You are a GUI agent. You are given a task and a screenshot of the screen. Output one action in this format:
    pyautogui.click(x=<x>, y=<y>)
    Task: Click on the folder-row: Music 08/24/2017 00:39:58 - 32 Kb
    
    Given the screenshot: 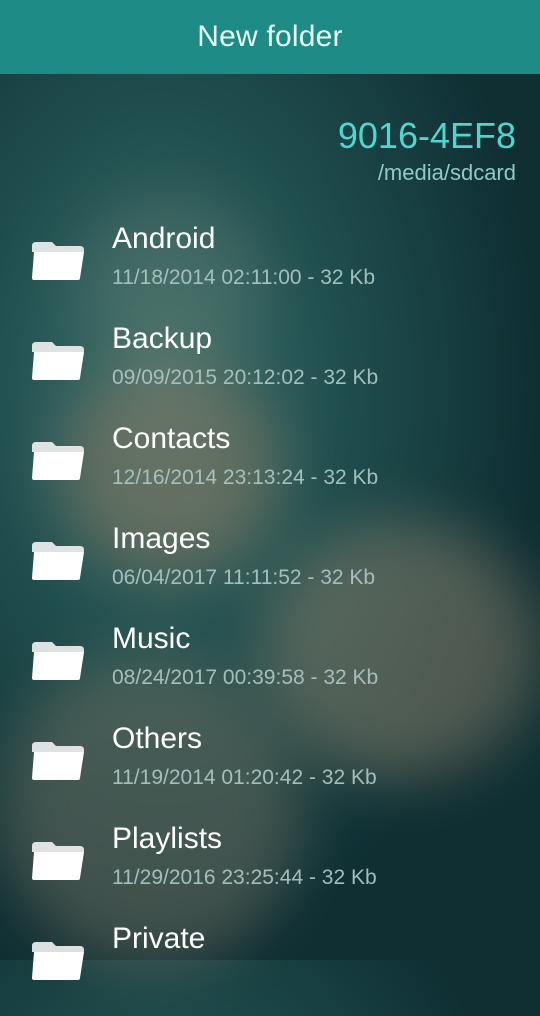 What is the action you would take?
    pyautogui.click(x=270, y=666)
    